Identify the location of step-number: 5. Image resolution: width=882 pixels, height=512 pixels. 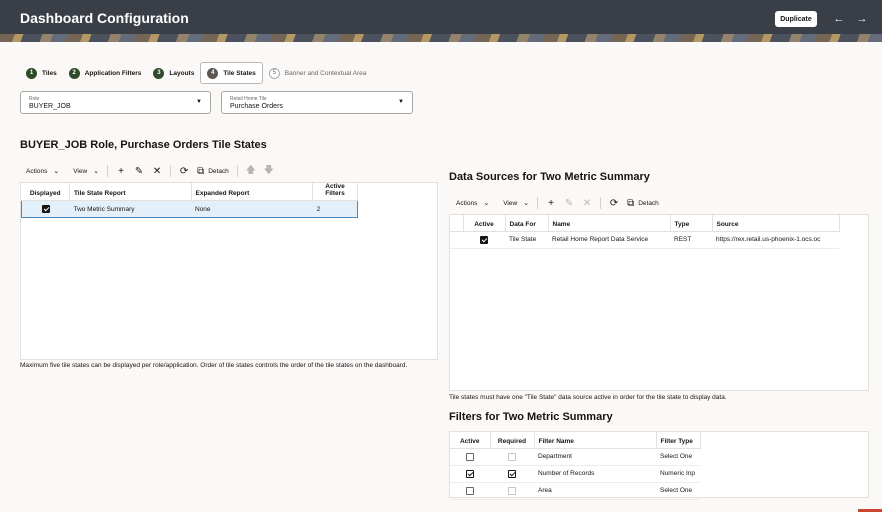
(274, 73).